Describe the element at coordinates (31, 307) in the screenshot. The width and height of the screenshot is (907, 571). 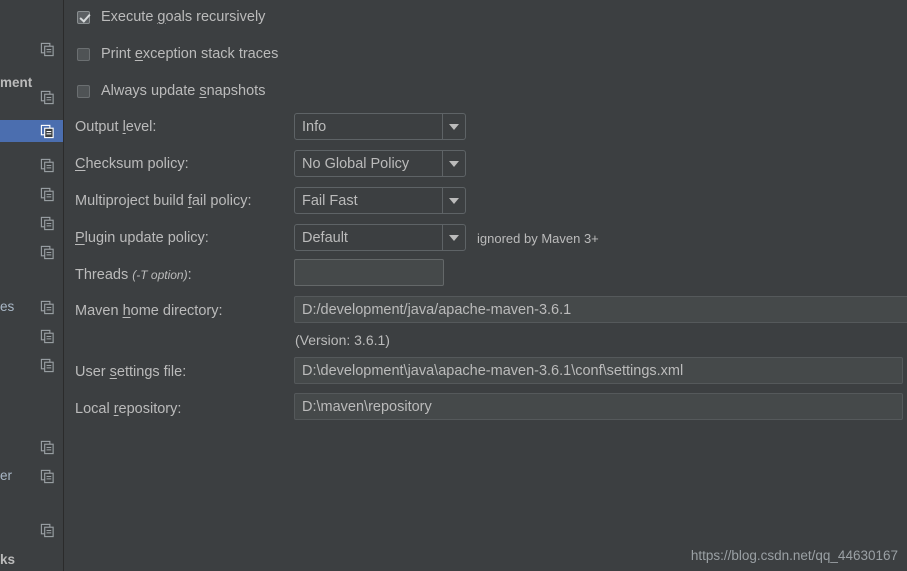
I see `sidebar-tree-item-8: es` at that location.